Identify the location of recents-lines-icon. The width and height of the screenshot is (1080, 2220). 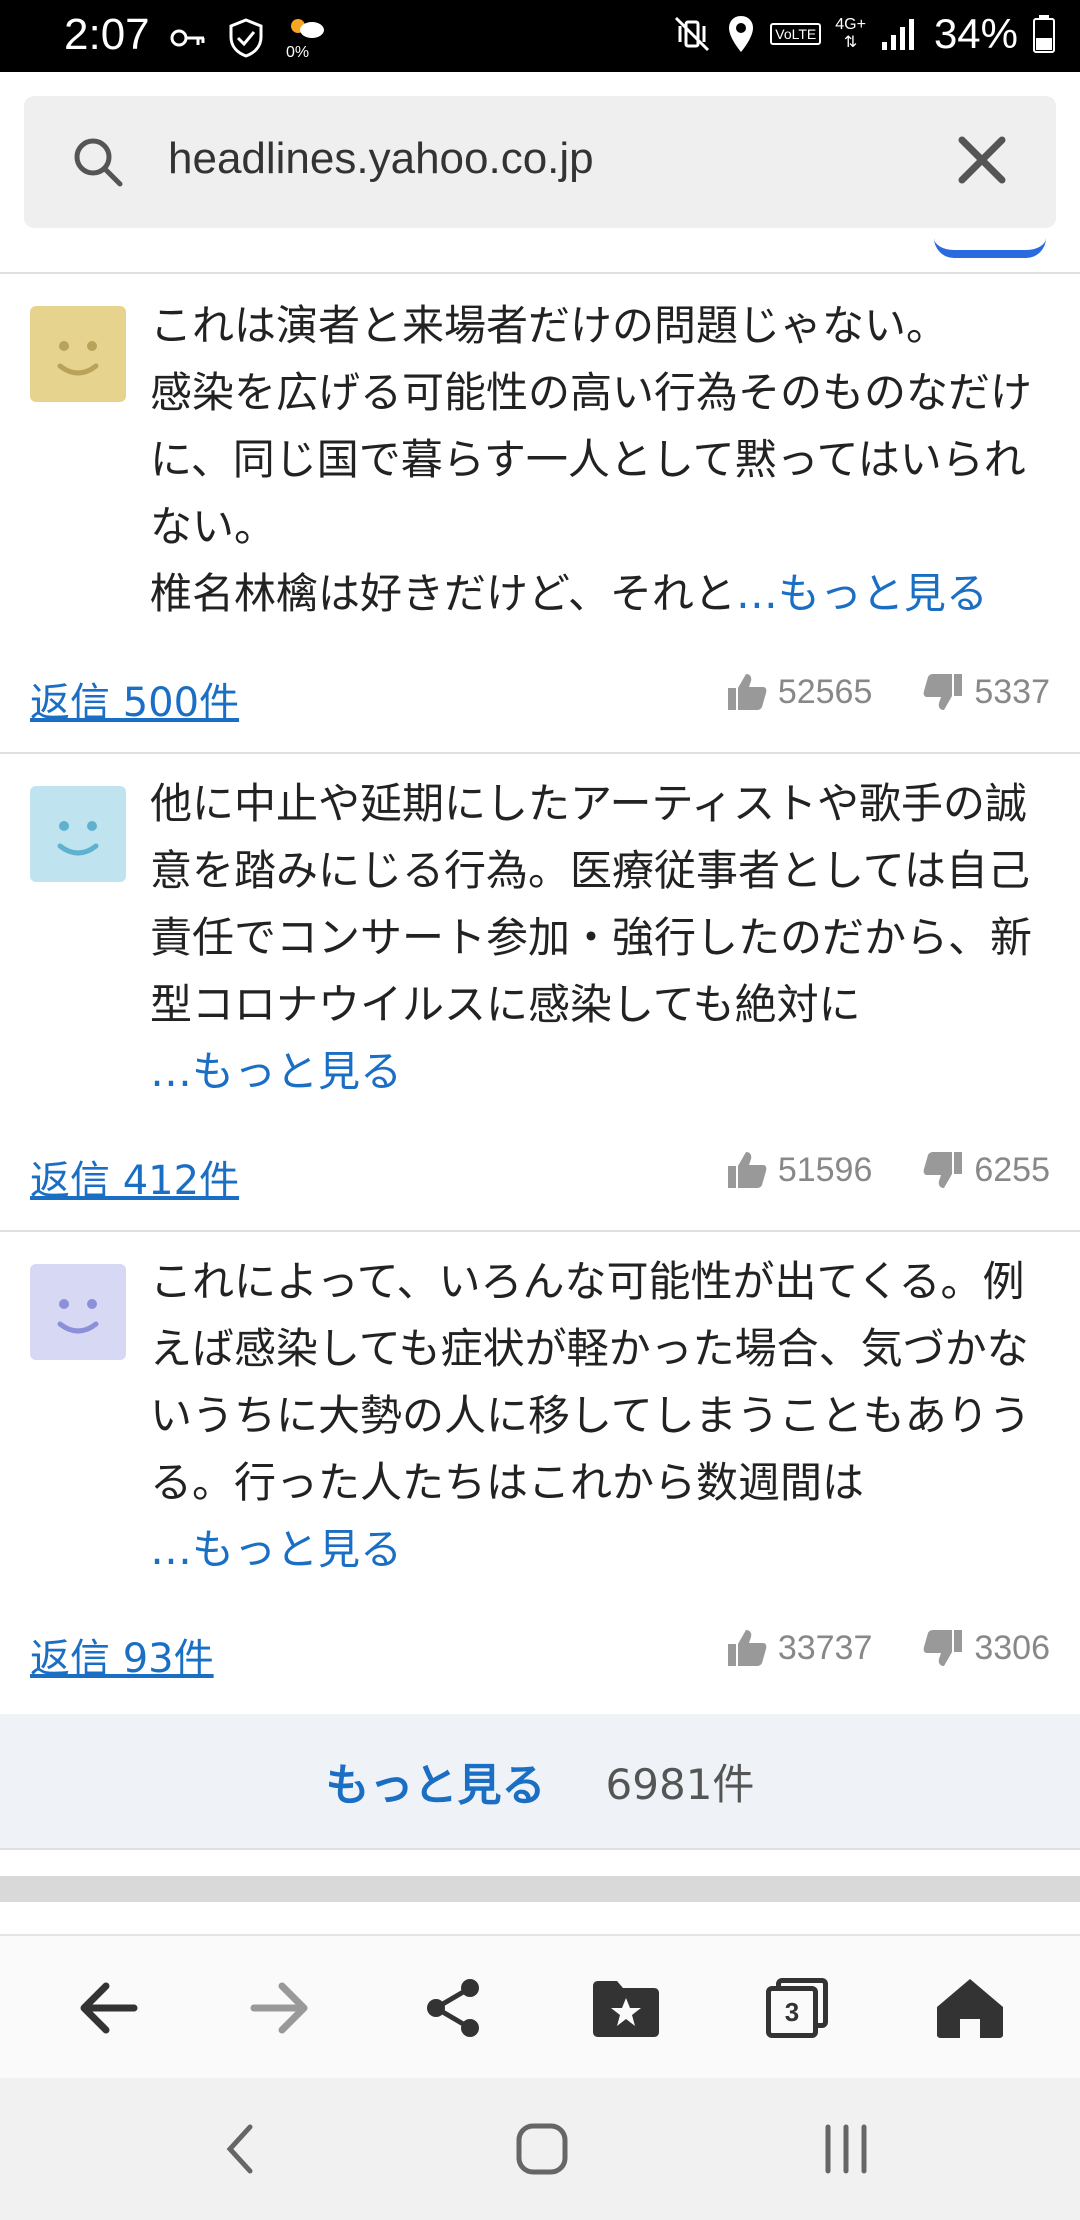
(846, 2149).